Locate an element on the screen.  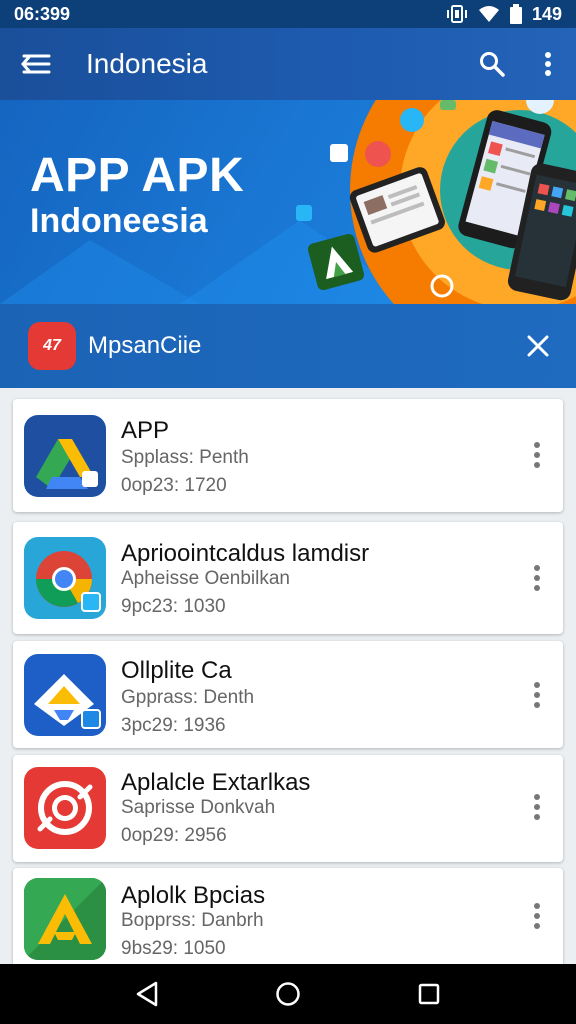
promo-icon-text: 47 is located at coordinates (52, 345).